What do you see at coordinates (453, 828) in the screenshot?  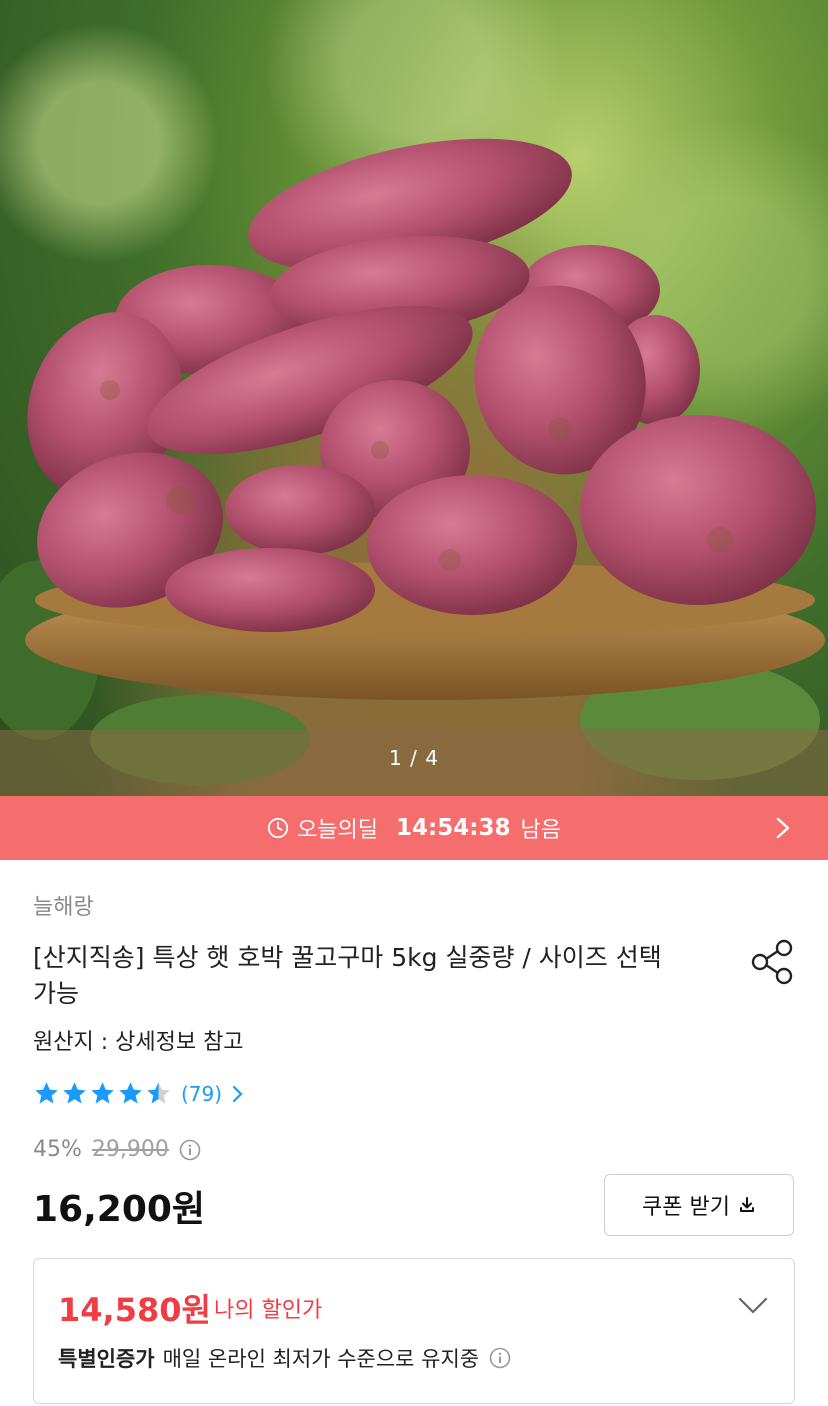 I see `deal-countdown: 14:54:38` at bounding box center [453, 828].